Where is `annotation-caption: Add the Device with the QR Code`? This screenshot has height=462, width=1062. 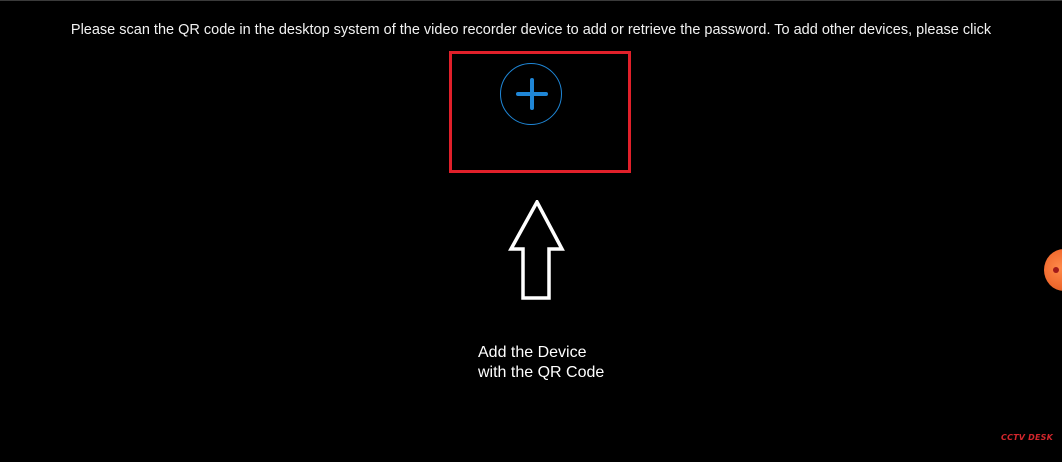
annotation-caption: Add the Device with the QR Code is located at coordinates (541, 363).